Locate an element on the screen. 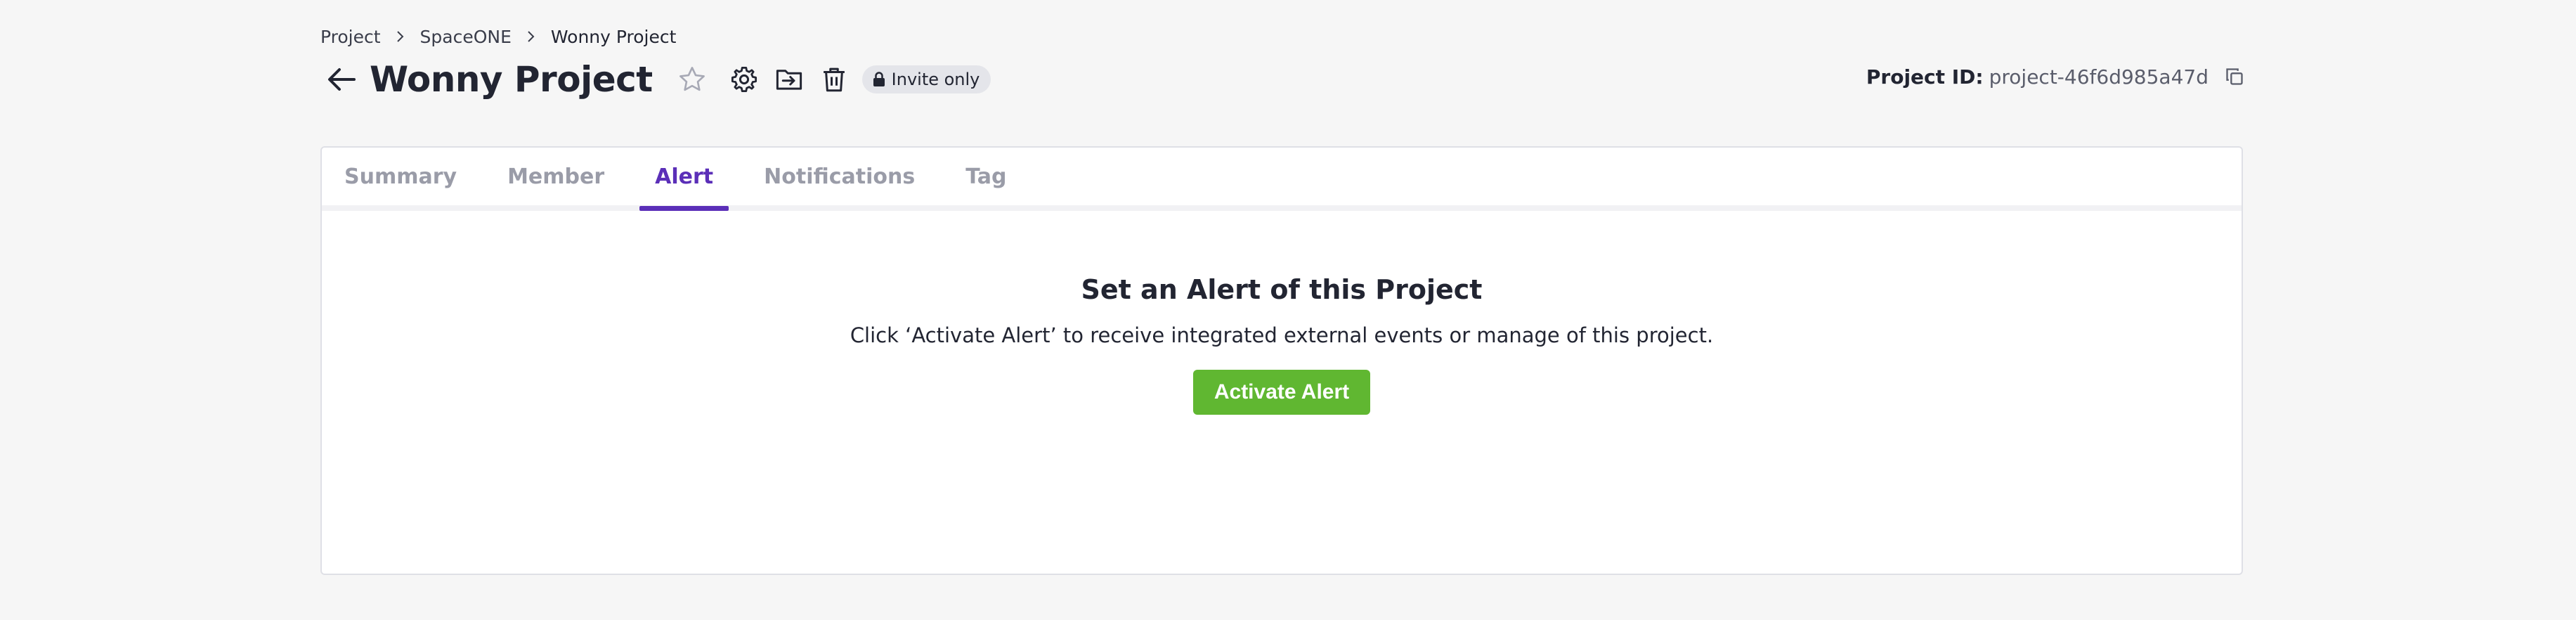 The width and height of the screenshot is (2576, 620). visibility-badge: Invite only is located at coordinates (926, 79).